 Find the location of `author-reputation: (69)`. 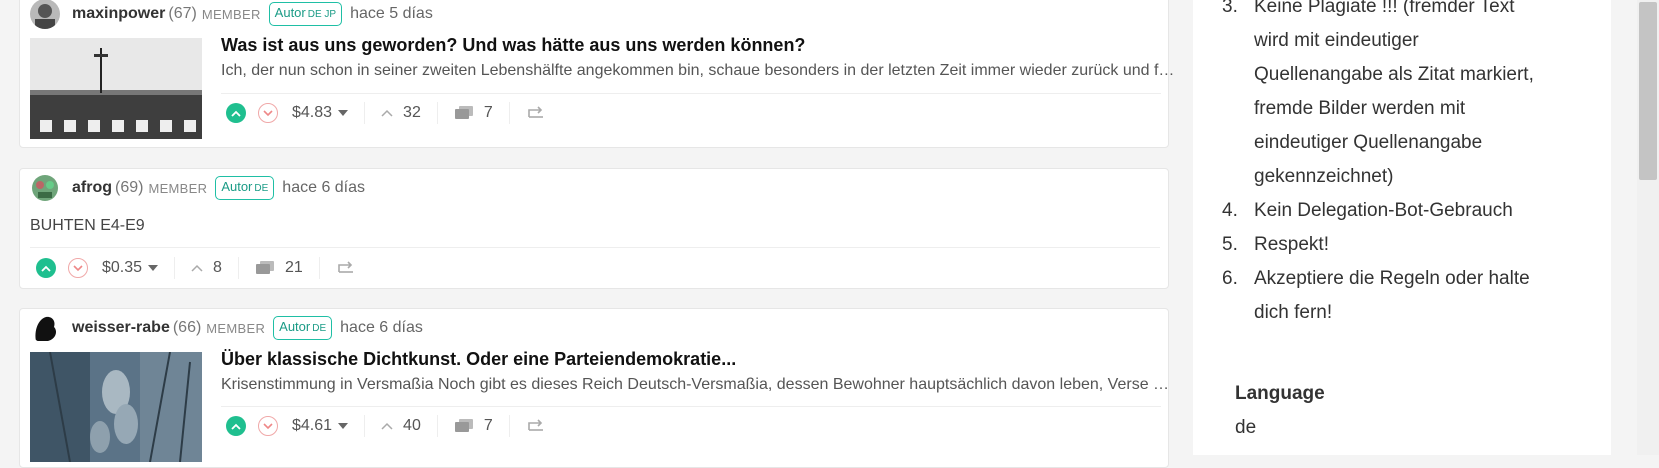

author-reputation: (69) is located at coordinates (129, 187).